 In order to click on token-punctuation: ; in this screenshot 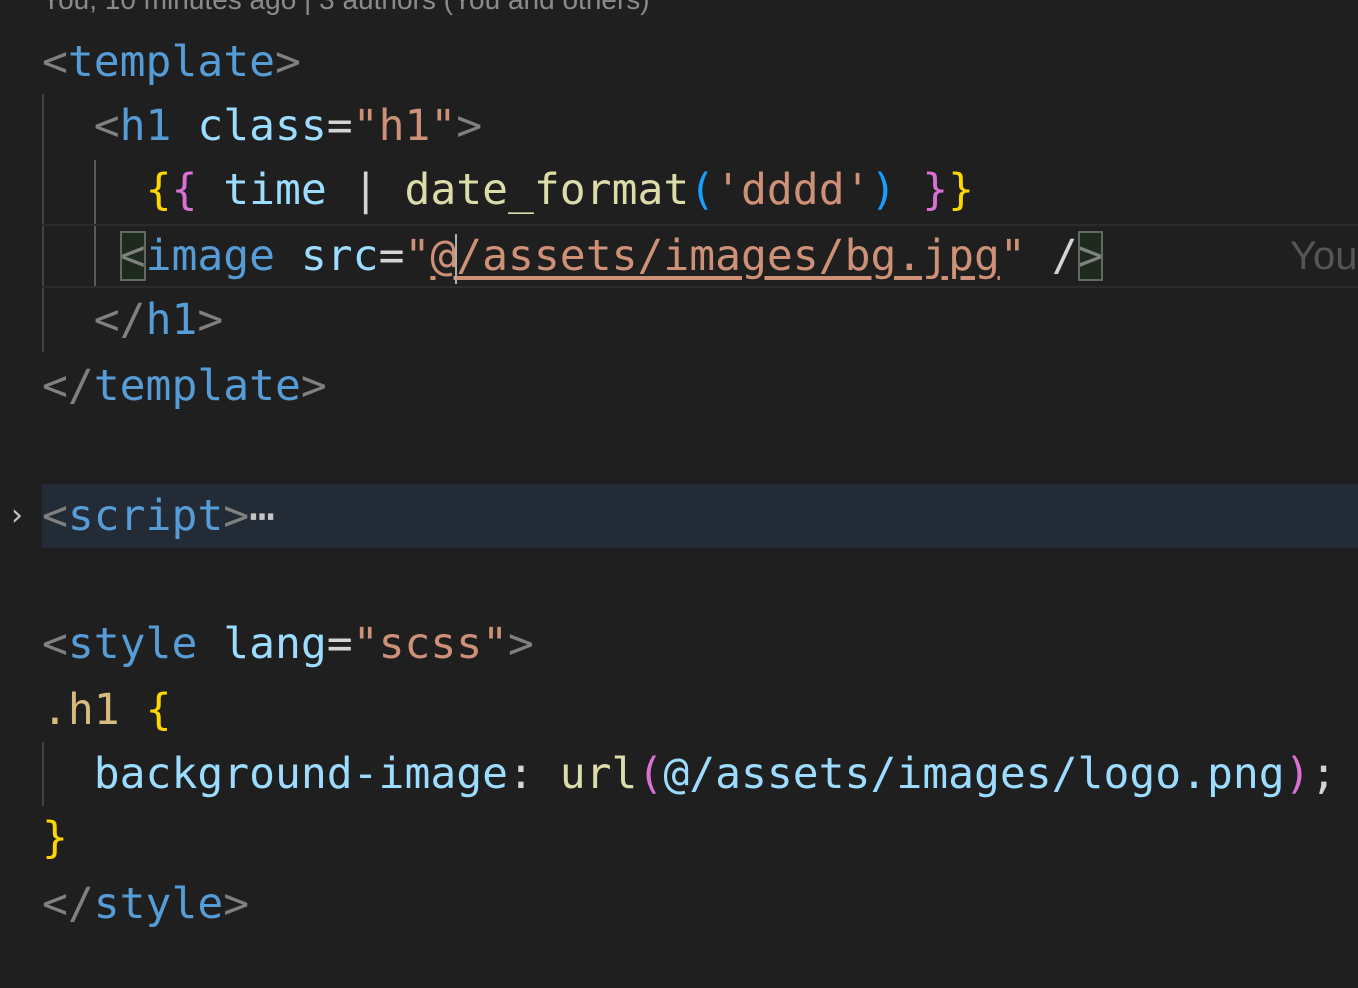, I will do `click(1323, 774)`.